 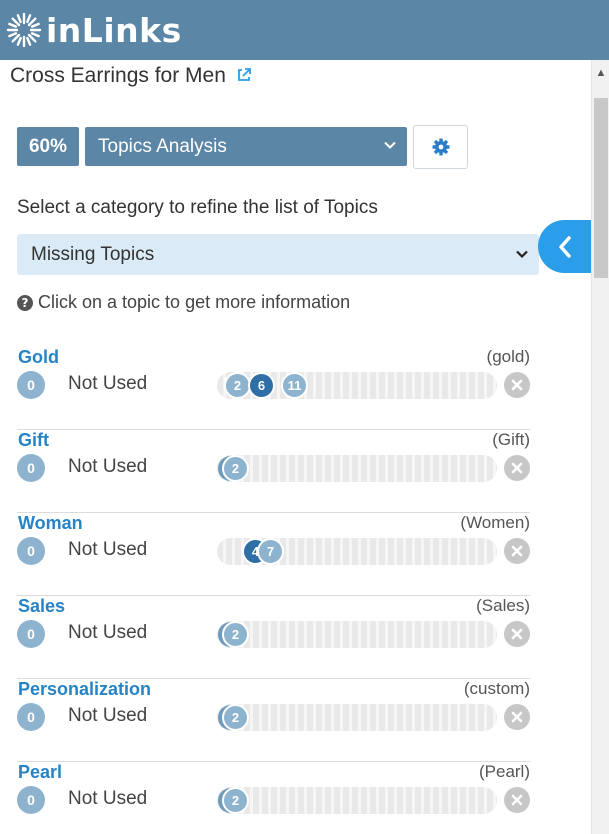 What do you see at coordinates (114, 30) in the screenshot?
I see `app-logo-text: inLinks` at bounding box center [114, 30].